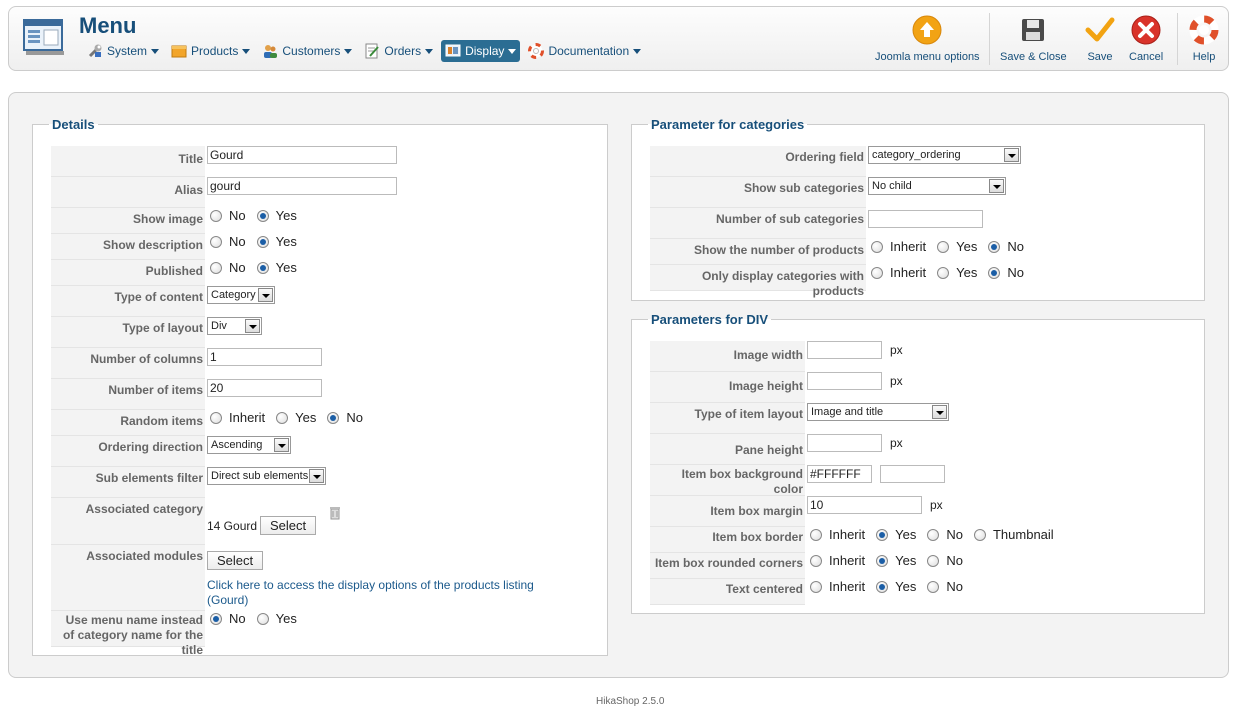  What do you see at coordinates (758, 161) in the screenshot?
I see `ordering-field-label: Ordering field` at bounding box center [758, 161].